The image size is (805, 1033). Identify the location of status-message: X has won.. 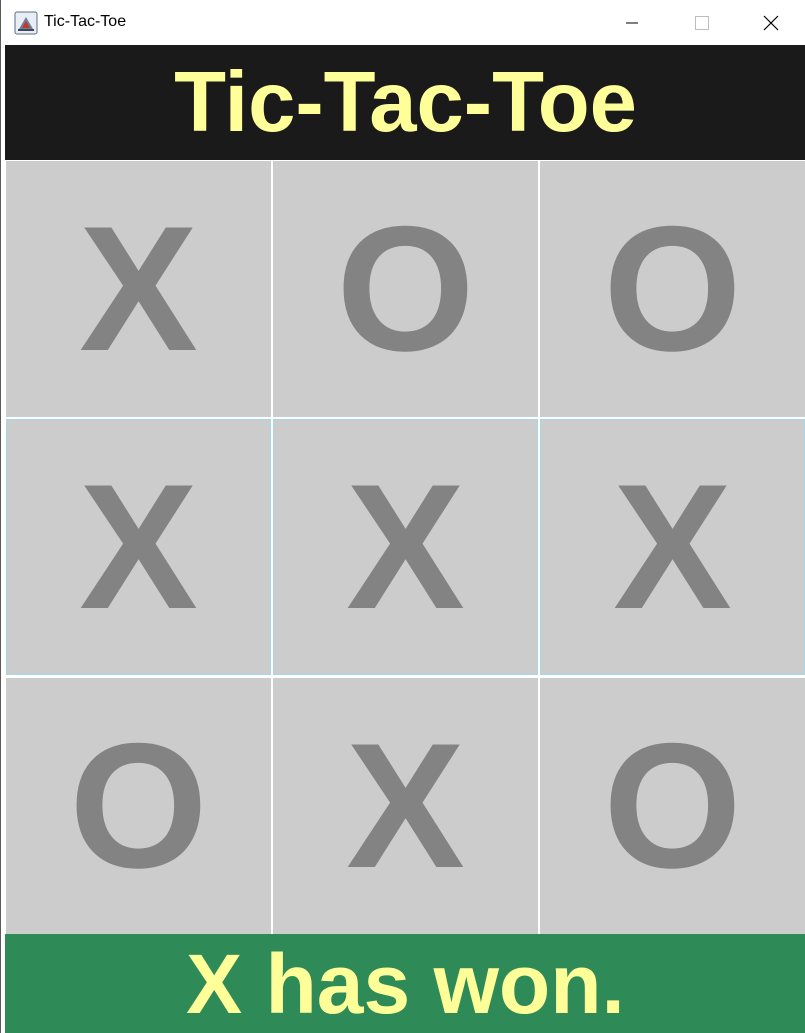
(405, 983).